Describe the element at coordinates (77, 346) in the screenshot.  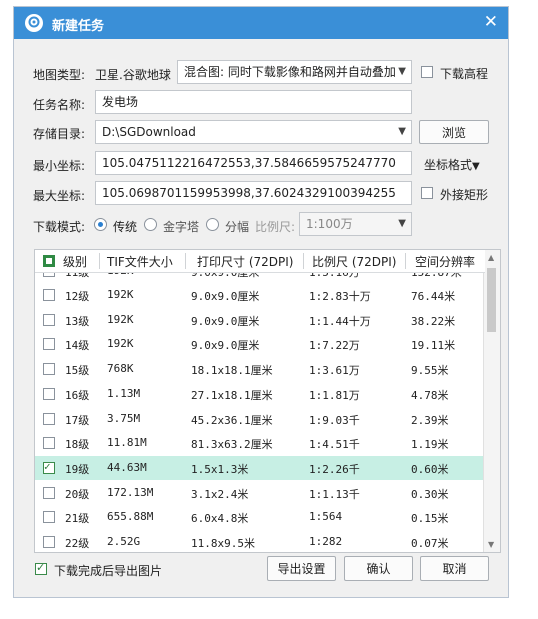
I see `cell-level: 14级` at that location.